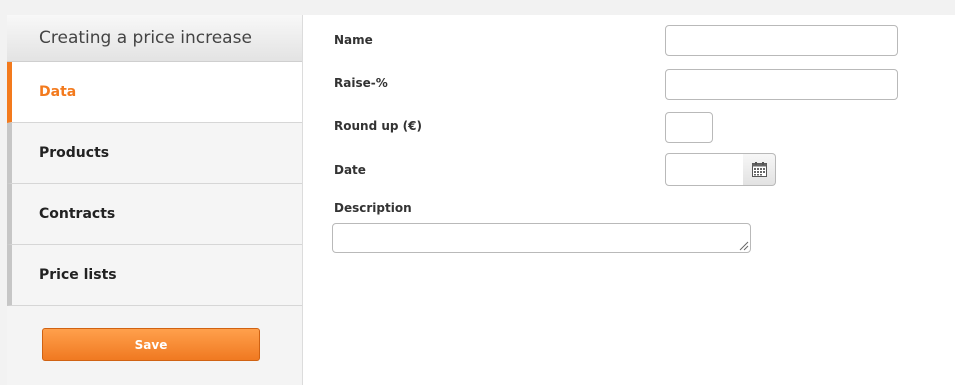  I want to click on date-picker-button, so click(759, 169).